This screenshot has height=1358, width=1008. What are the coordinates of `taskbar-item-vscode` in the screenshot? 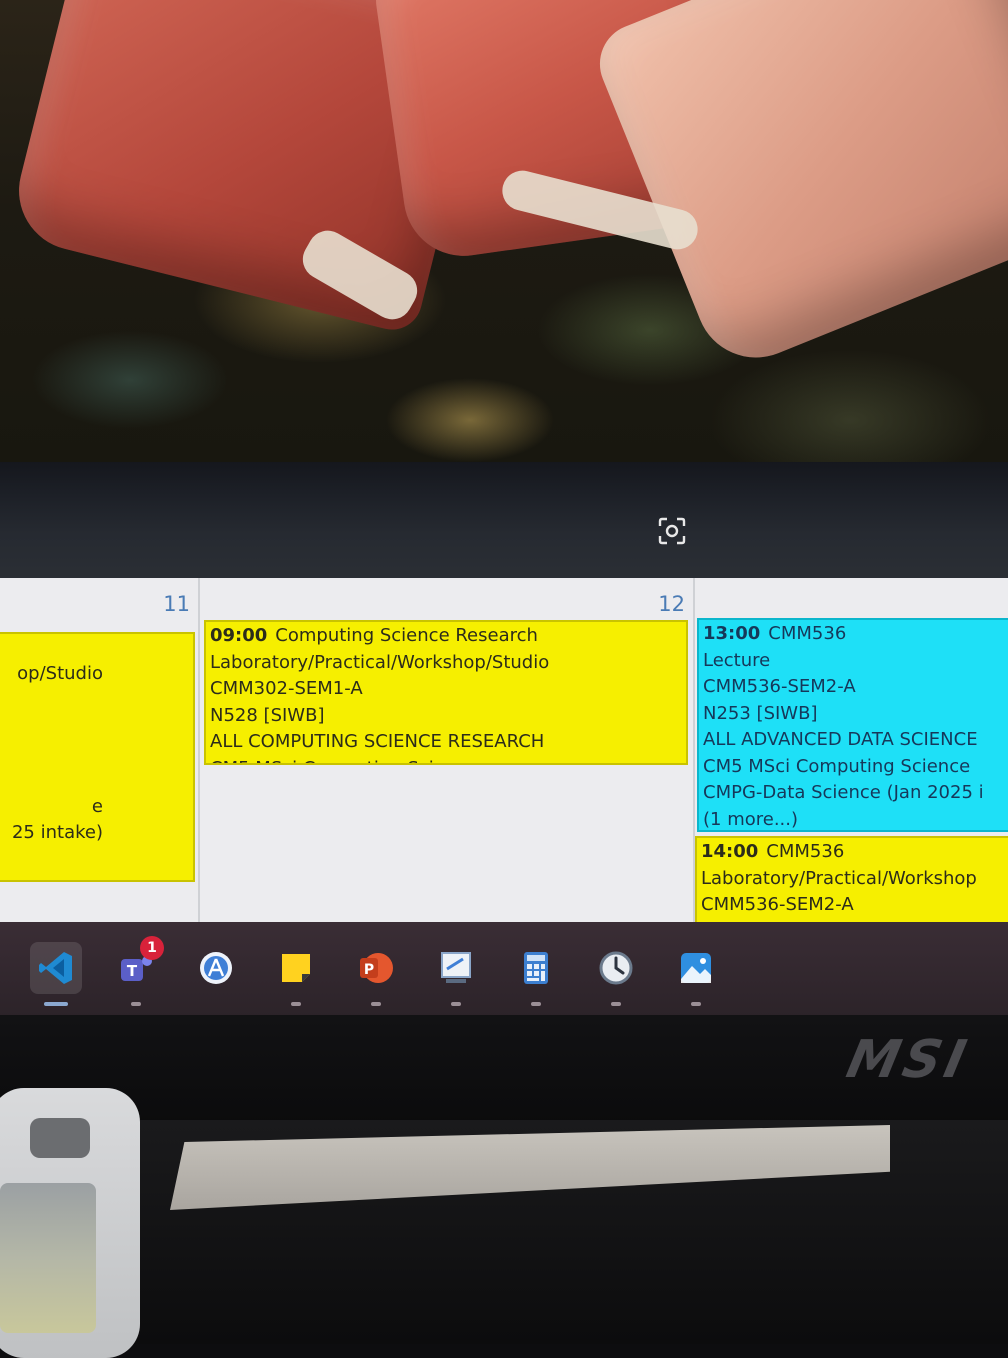 It's located at (56, 974).